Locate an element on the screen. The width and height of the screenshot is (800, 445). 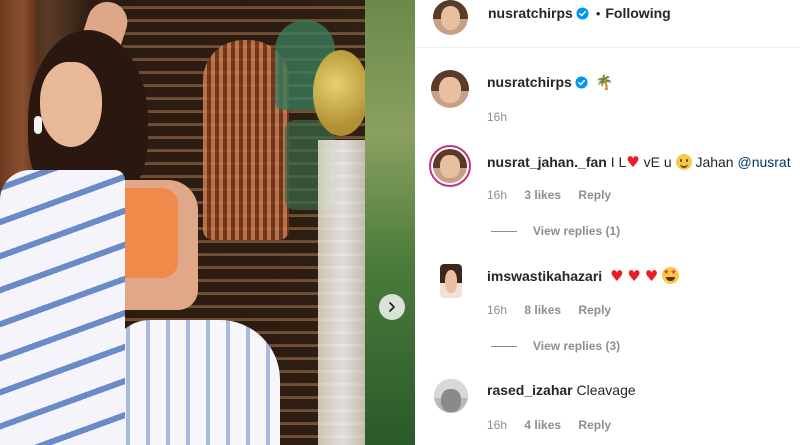
view-replies-button: View replies (3) is located at coordinates (555, 346).